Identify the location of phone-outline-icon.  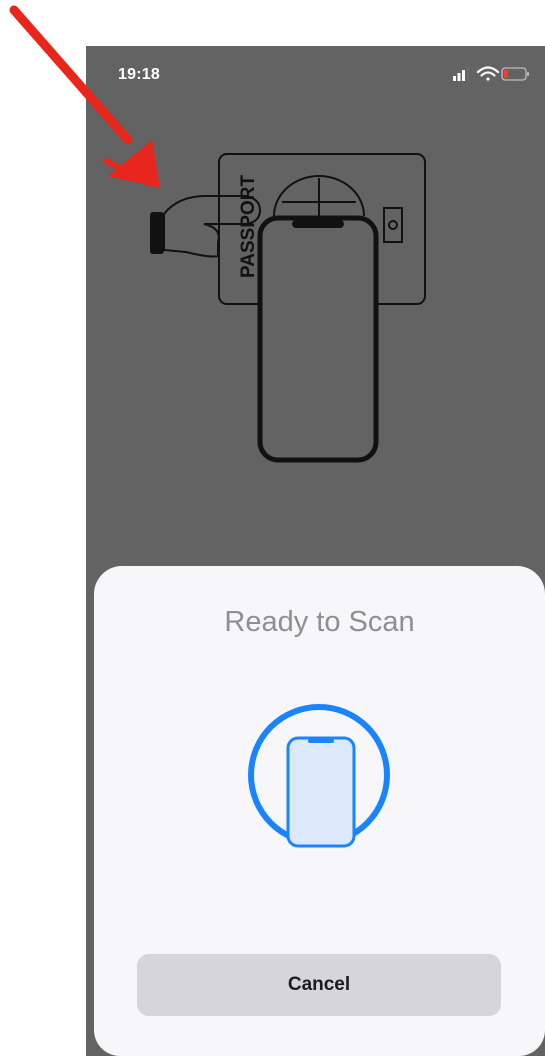
(318, 339).